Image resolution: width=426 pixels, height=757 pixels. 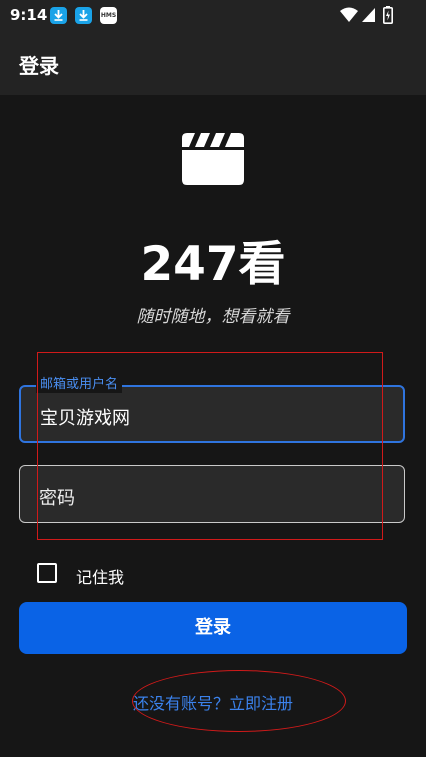 I want to click on hms-icon: HMS, so click(x=108, y=15).